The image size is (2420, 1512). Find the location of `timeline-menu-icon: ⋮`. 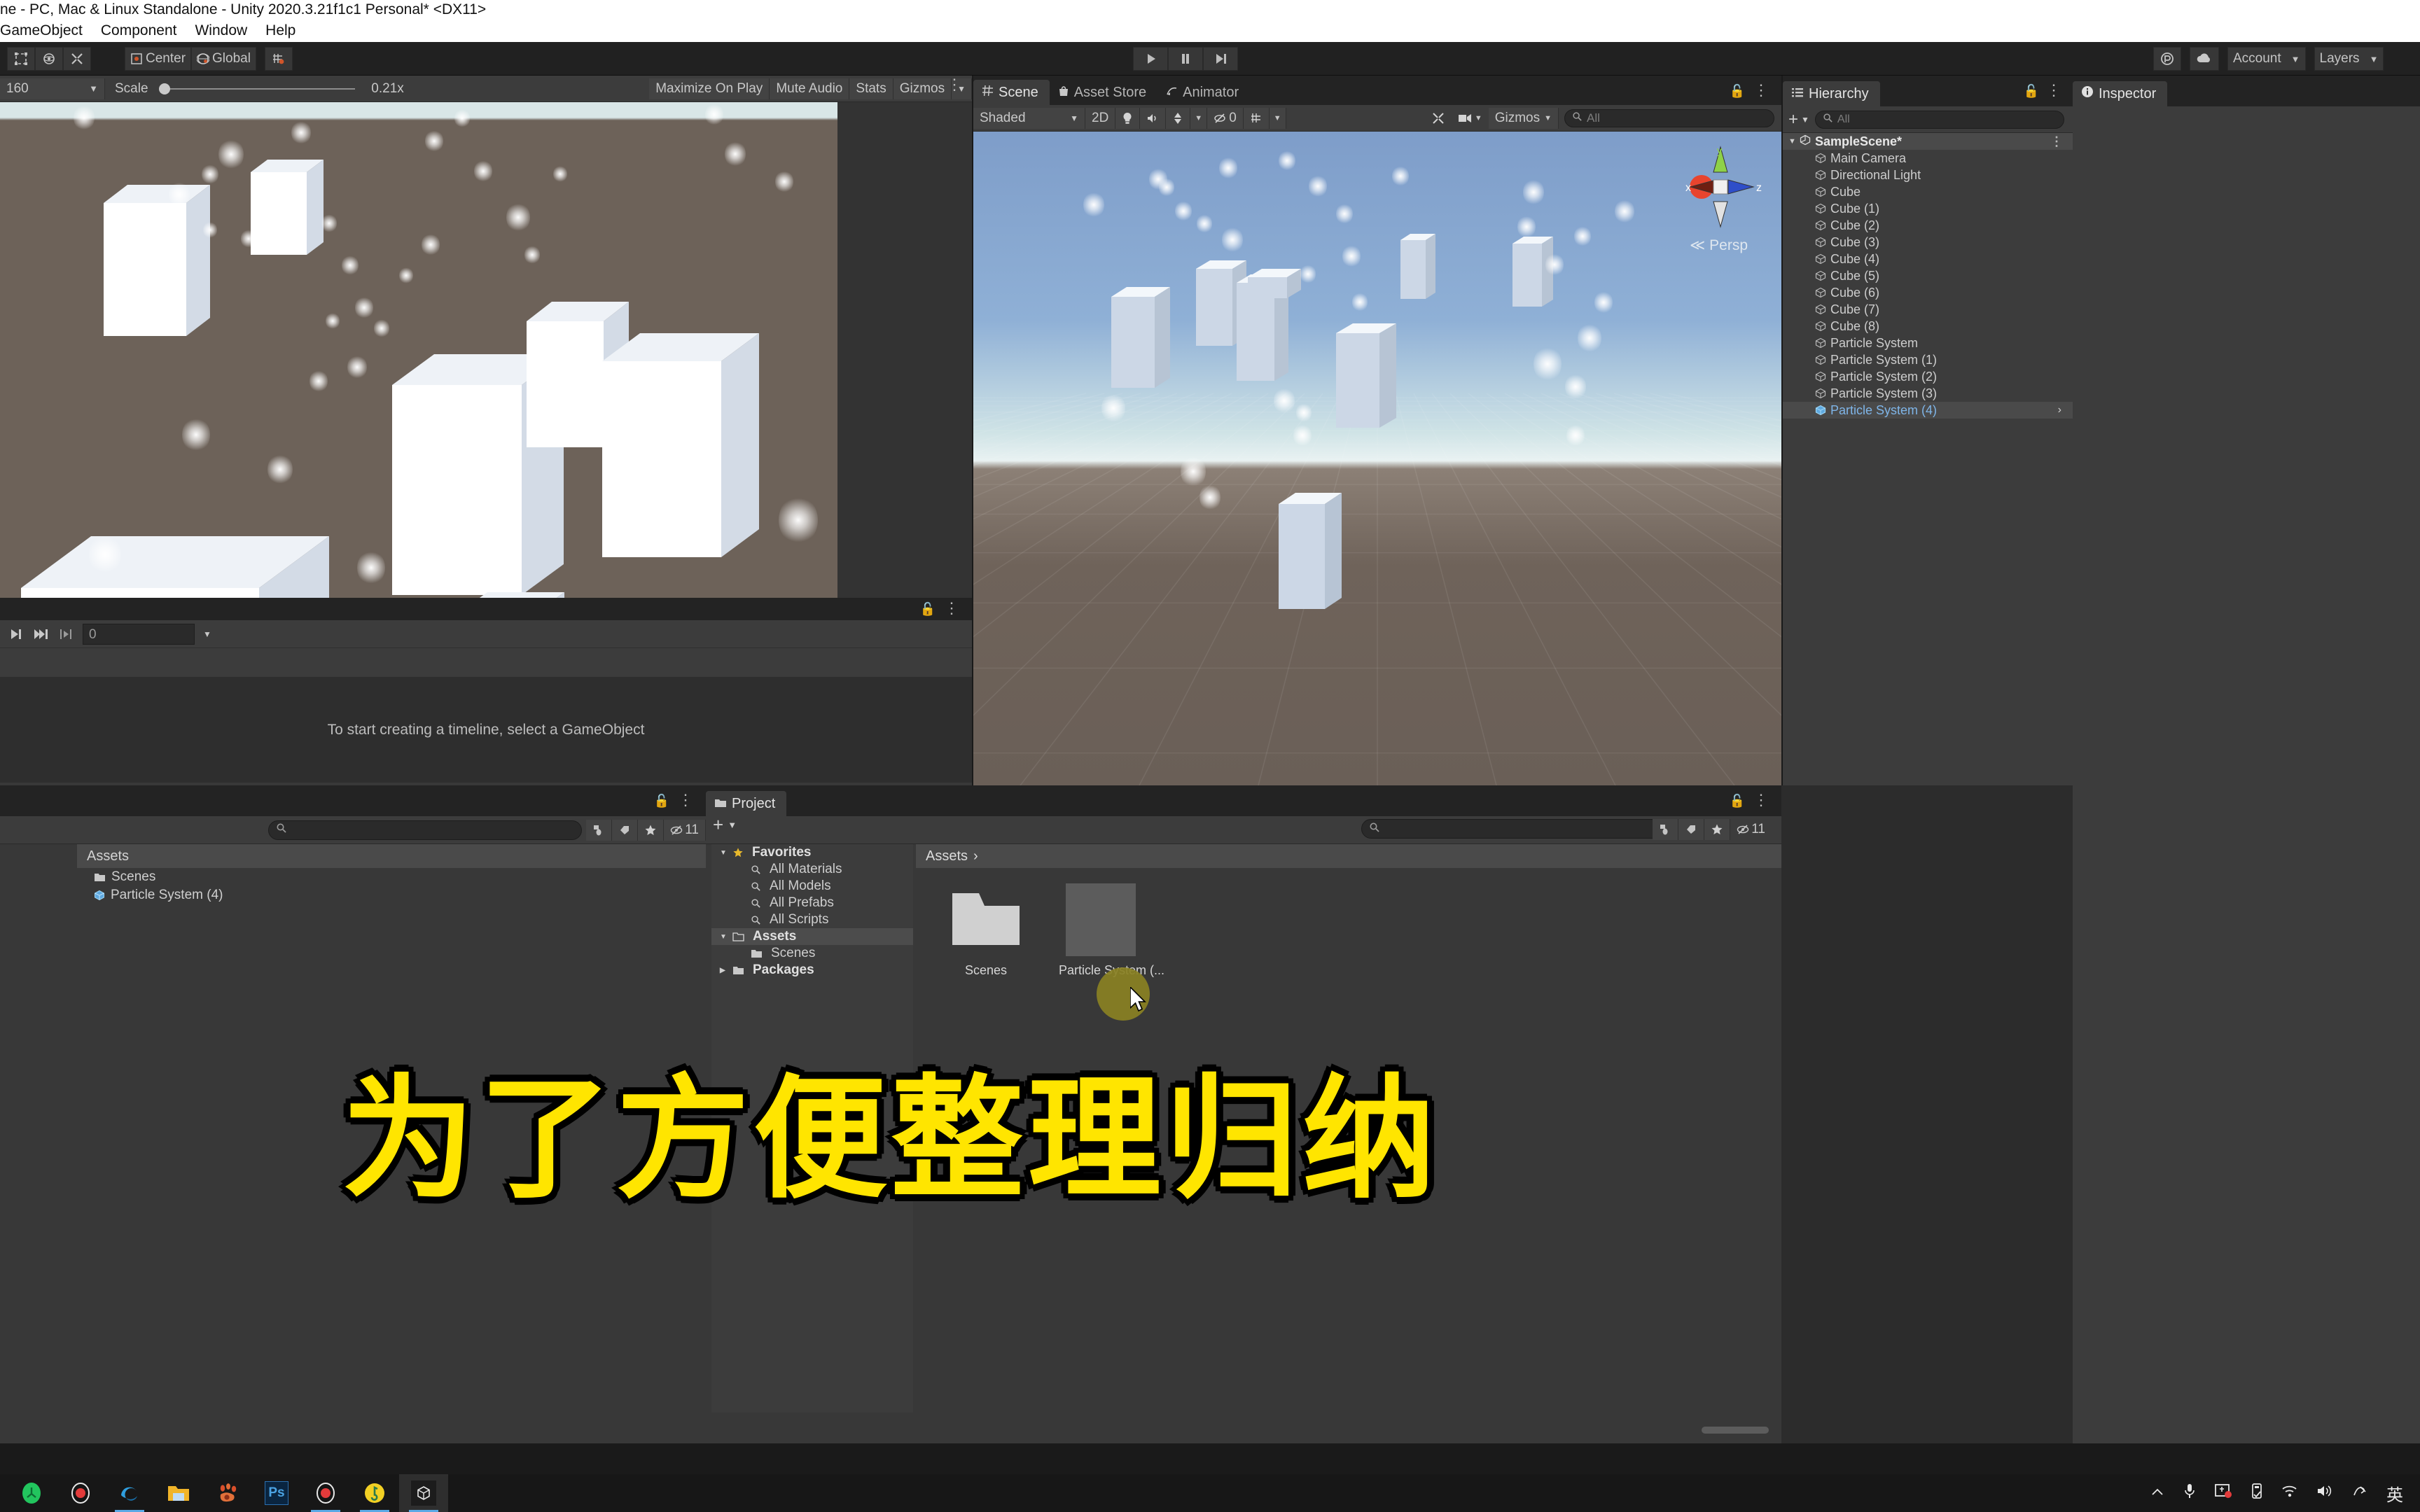

timeline-menu-icon: ⋮ is located at coordinates (951, 608).